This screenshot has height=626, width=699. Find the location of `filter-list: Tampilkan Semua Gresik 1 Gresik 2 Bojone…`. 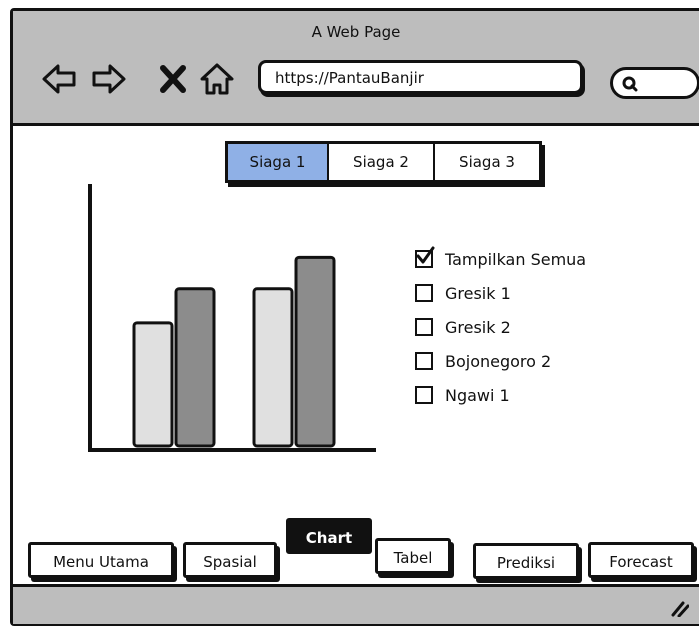

filter-list: Tampilkan Semua Gresik 1 Gresik 2 Bojone… is located at coordinates (500, 327).